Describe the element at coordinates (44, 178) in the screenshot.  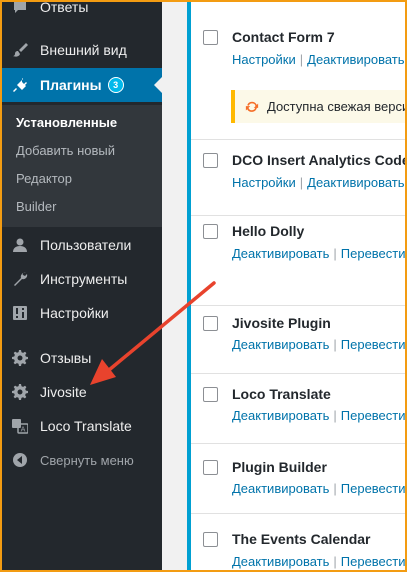
I see `submenu-editor: Редактор` at that location.